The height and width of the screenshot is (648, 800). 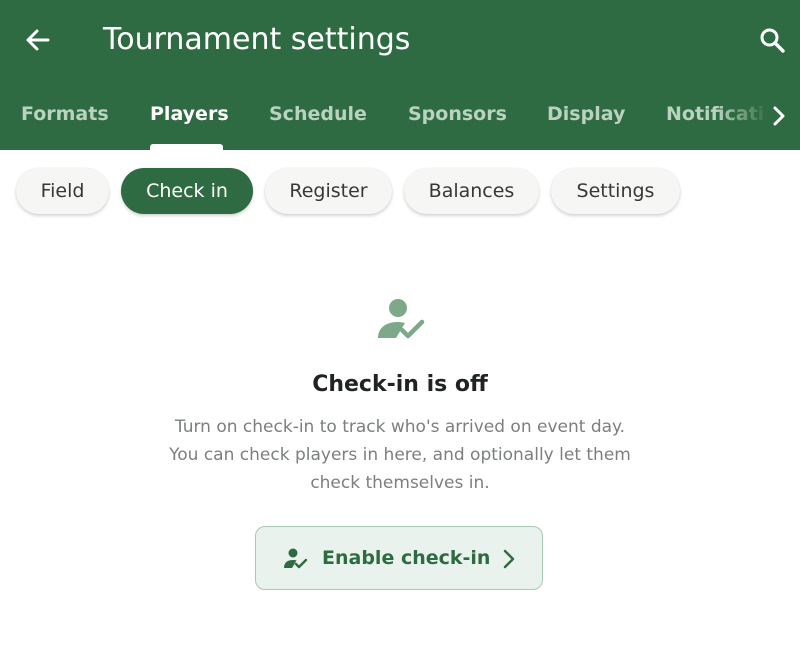 I want to click on chip-field: Field, so click(x=62, y=191).